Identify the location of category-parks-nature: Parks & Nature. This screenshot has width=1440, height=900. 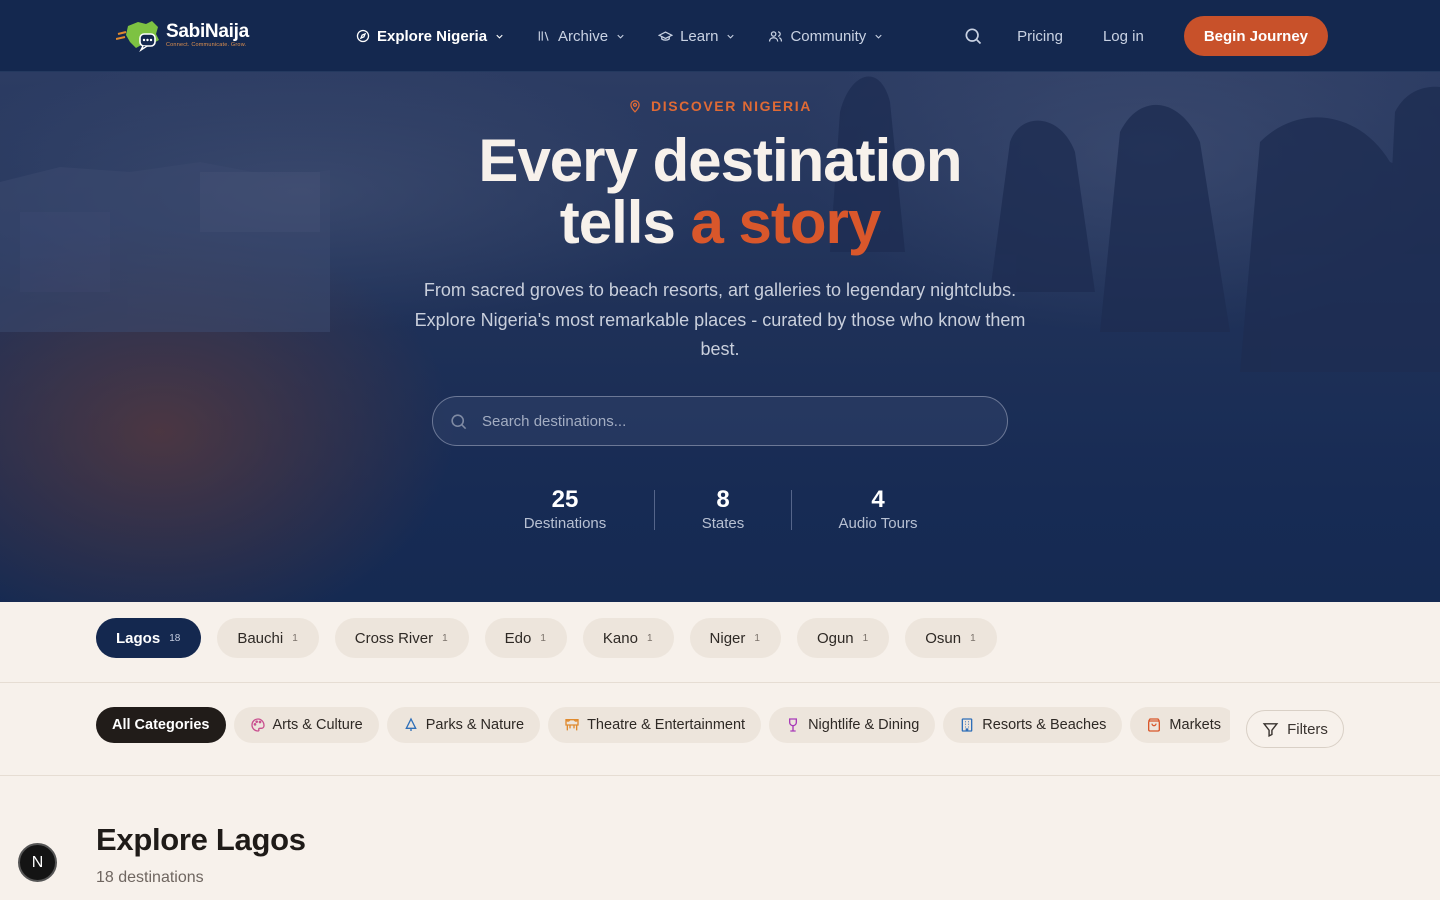
(463, 725).